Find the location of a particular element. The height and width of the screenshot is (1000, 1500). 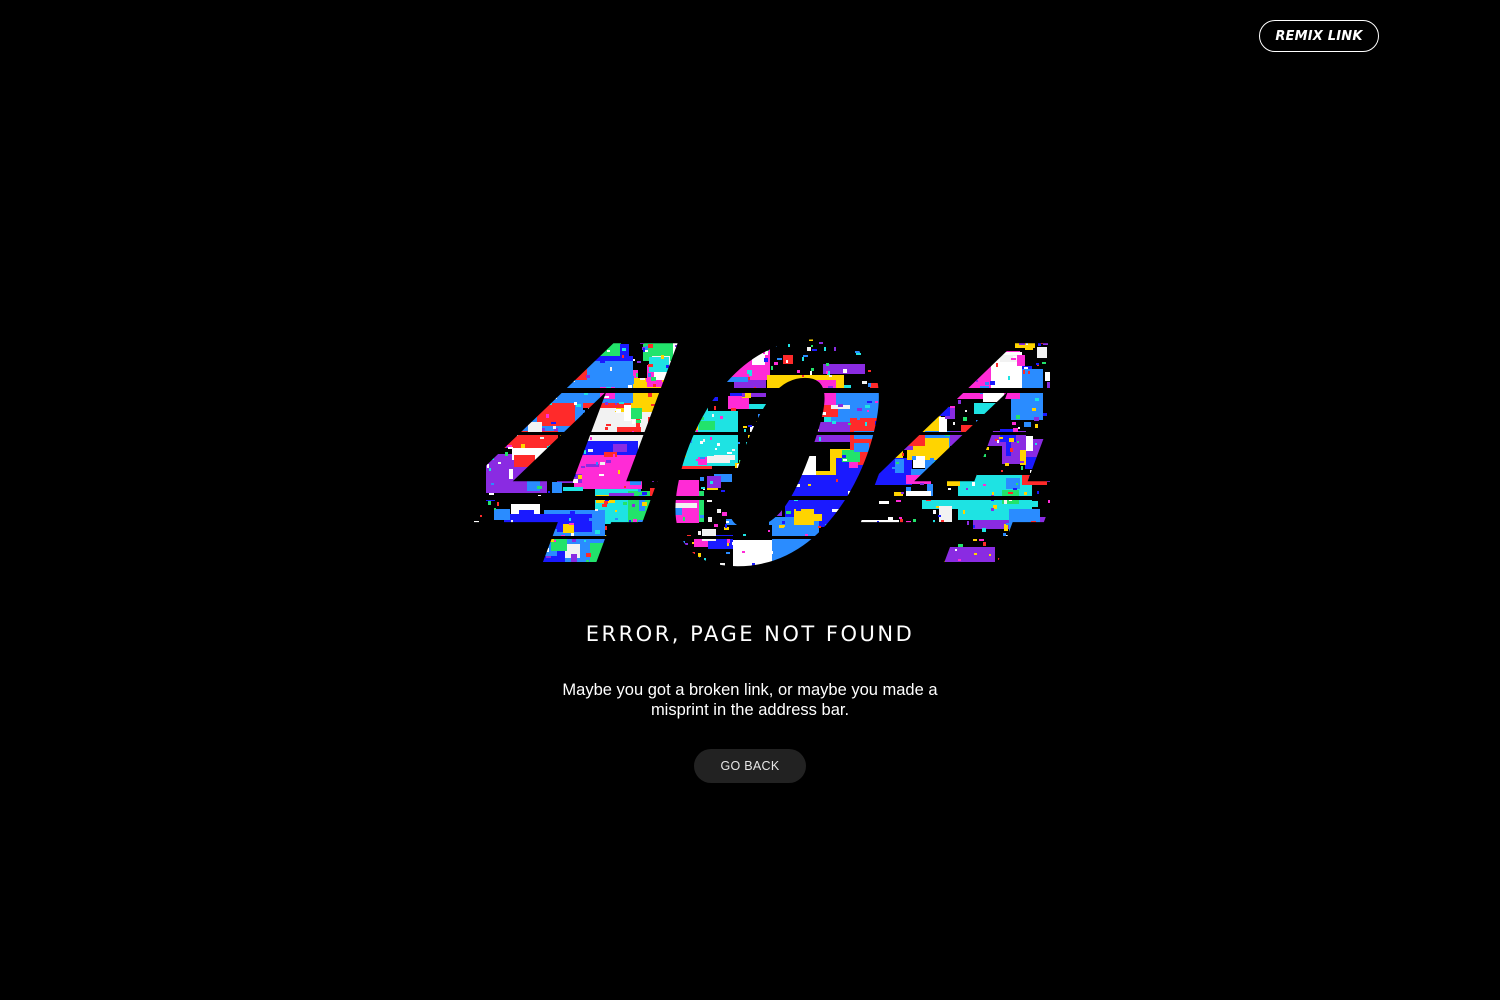

glitch-slice is located at coordinates (760, 433).